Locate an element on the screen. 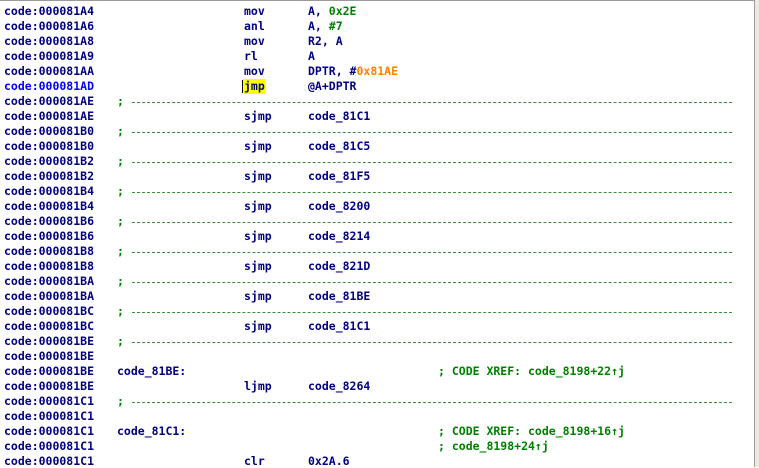 The image size is (759, 468). operand-reference: code_8264 is located at coordinates (339, 386).